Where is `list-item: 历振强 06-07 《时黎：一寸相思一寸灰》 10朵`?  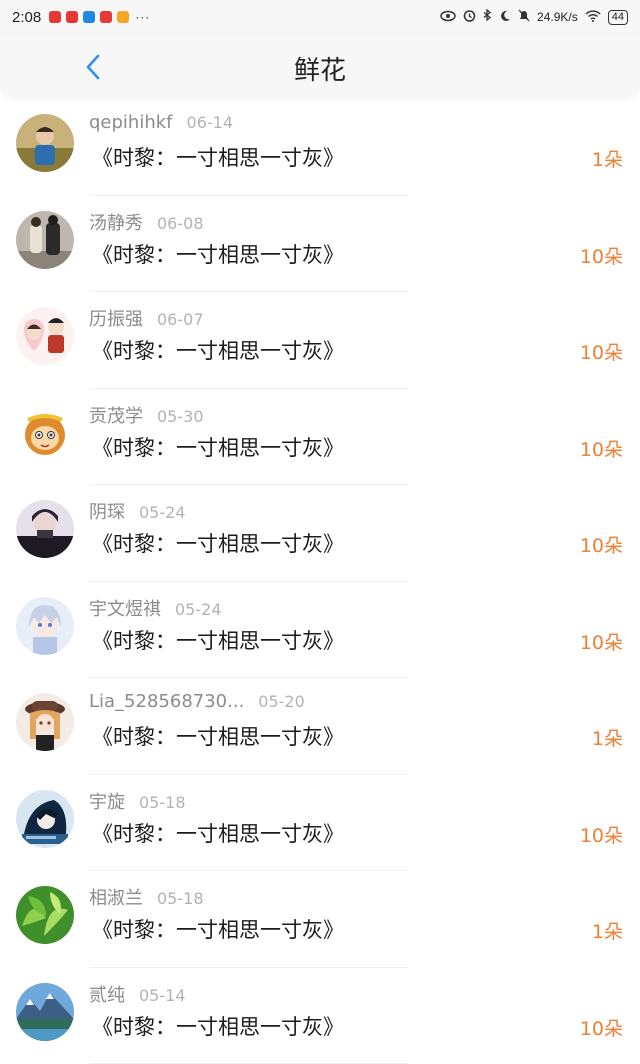
list-item: 历振强 06-07 《时黎：一寸相思一寸灰》 10朵 is located at coordinates (320, 340).